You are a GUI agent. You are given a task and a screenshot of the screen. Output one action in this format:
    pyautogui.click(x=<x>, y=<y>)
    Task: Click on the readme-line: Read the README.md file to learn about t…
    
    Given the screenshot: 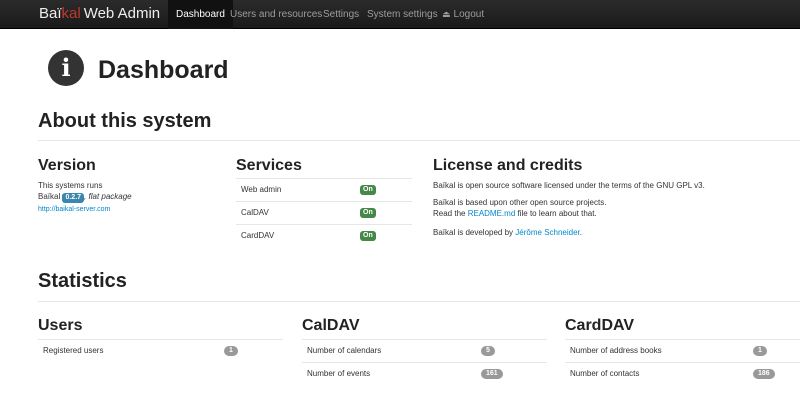 What is the action you would take?
    pyautogui.click(x=515, y=213)
    